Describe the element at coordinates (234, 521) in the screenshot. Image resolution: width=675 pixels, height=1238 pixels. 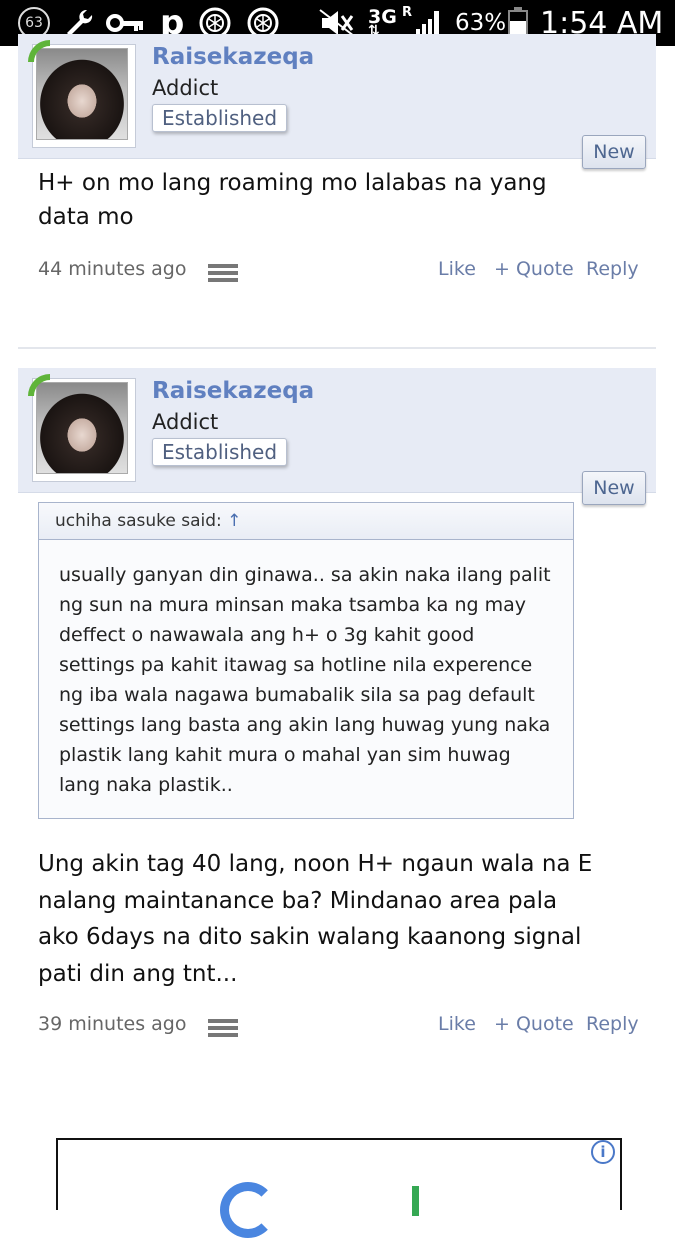
I see `up-arrow-icon: ↑` at that location.